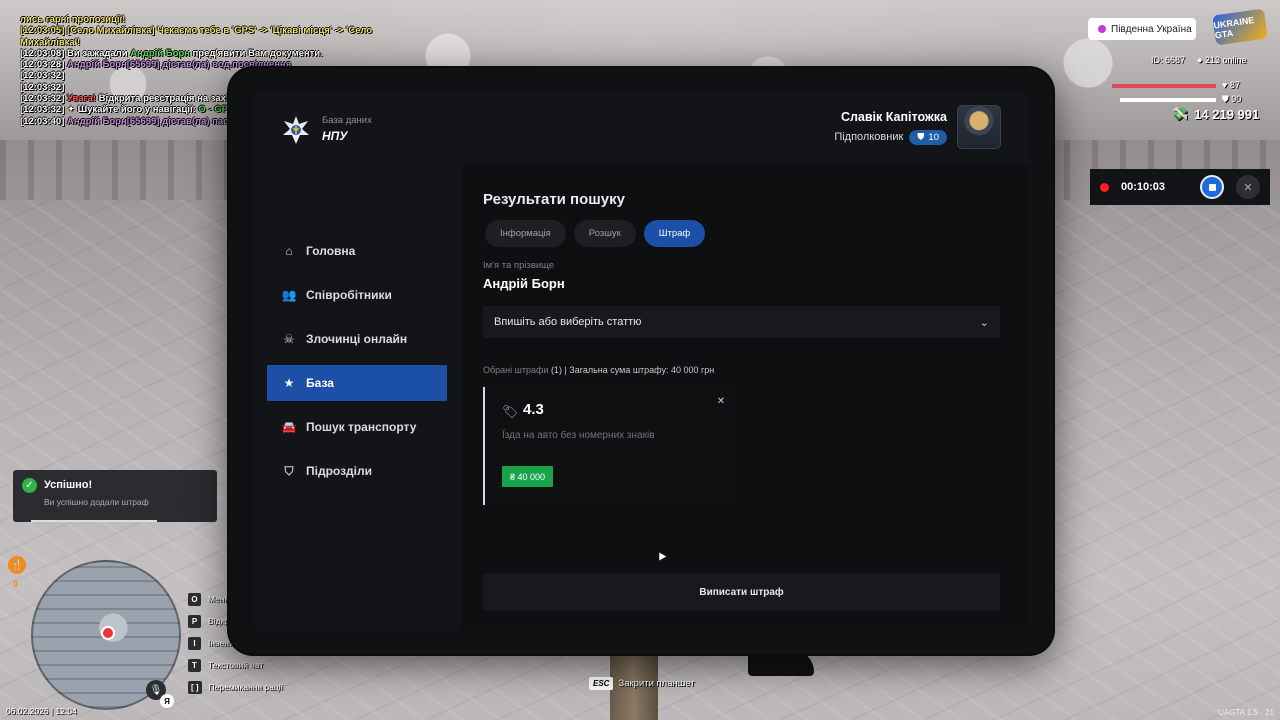  I want to click on keybind-hint: T Текстовий чат, so click(235, 665).